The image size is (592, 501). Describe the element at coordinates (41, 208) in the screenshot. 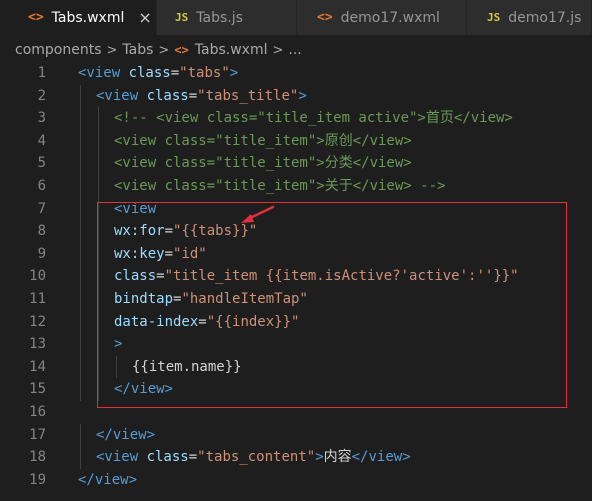

I see `line-number: 7` at that location.